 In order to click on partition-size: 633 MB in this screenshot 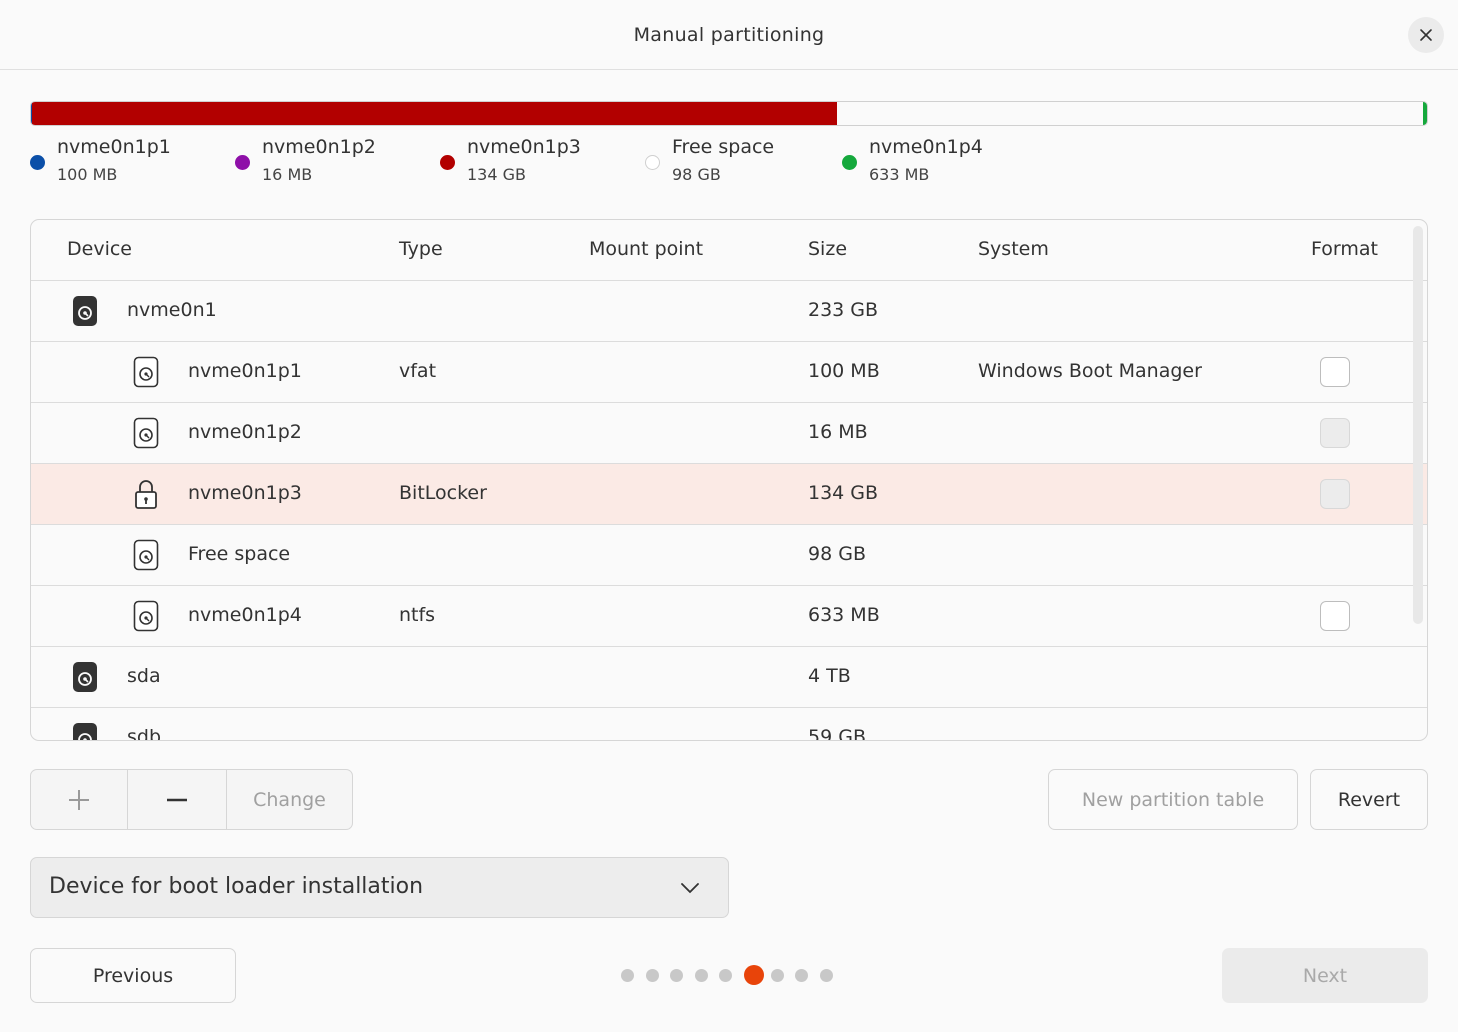, I will do `click(844, 615)`.